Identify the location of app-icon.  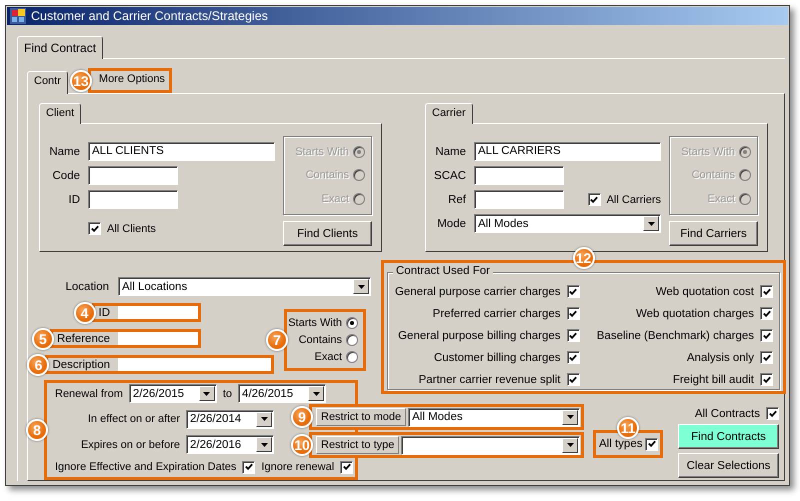
(18, 16).